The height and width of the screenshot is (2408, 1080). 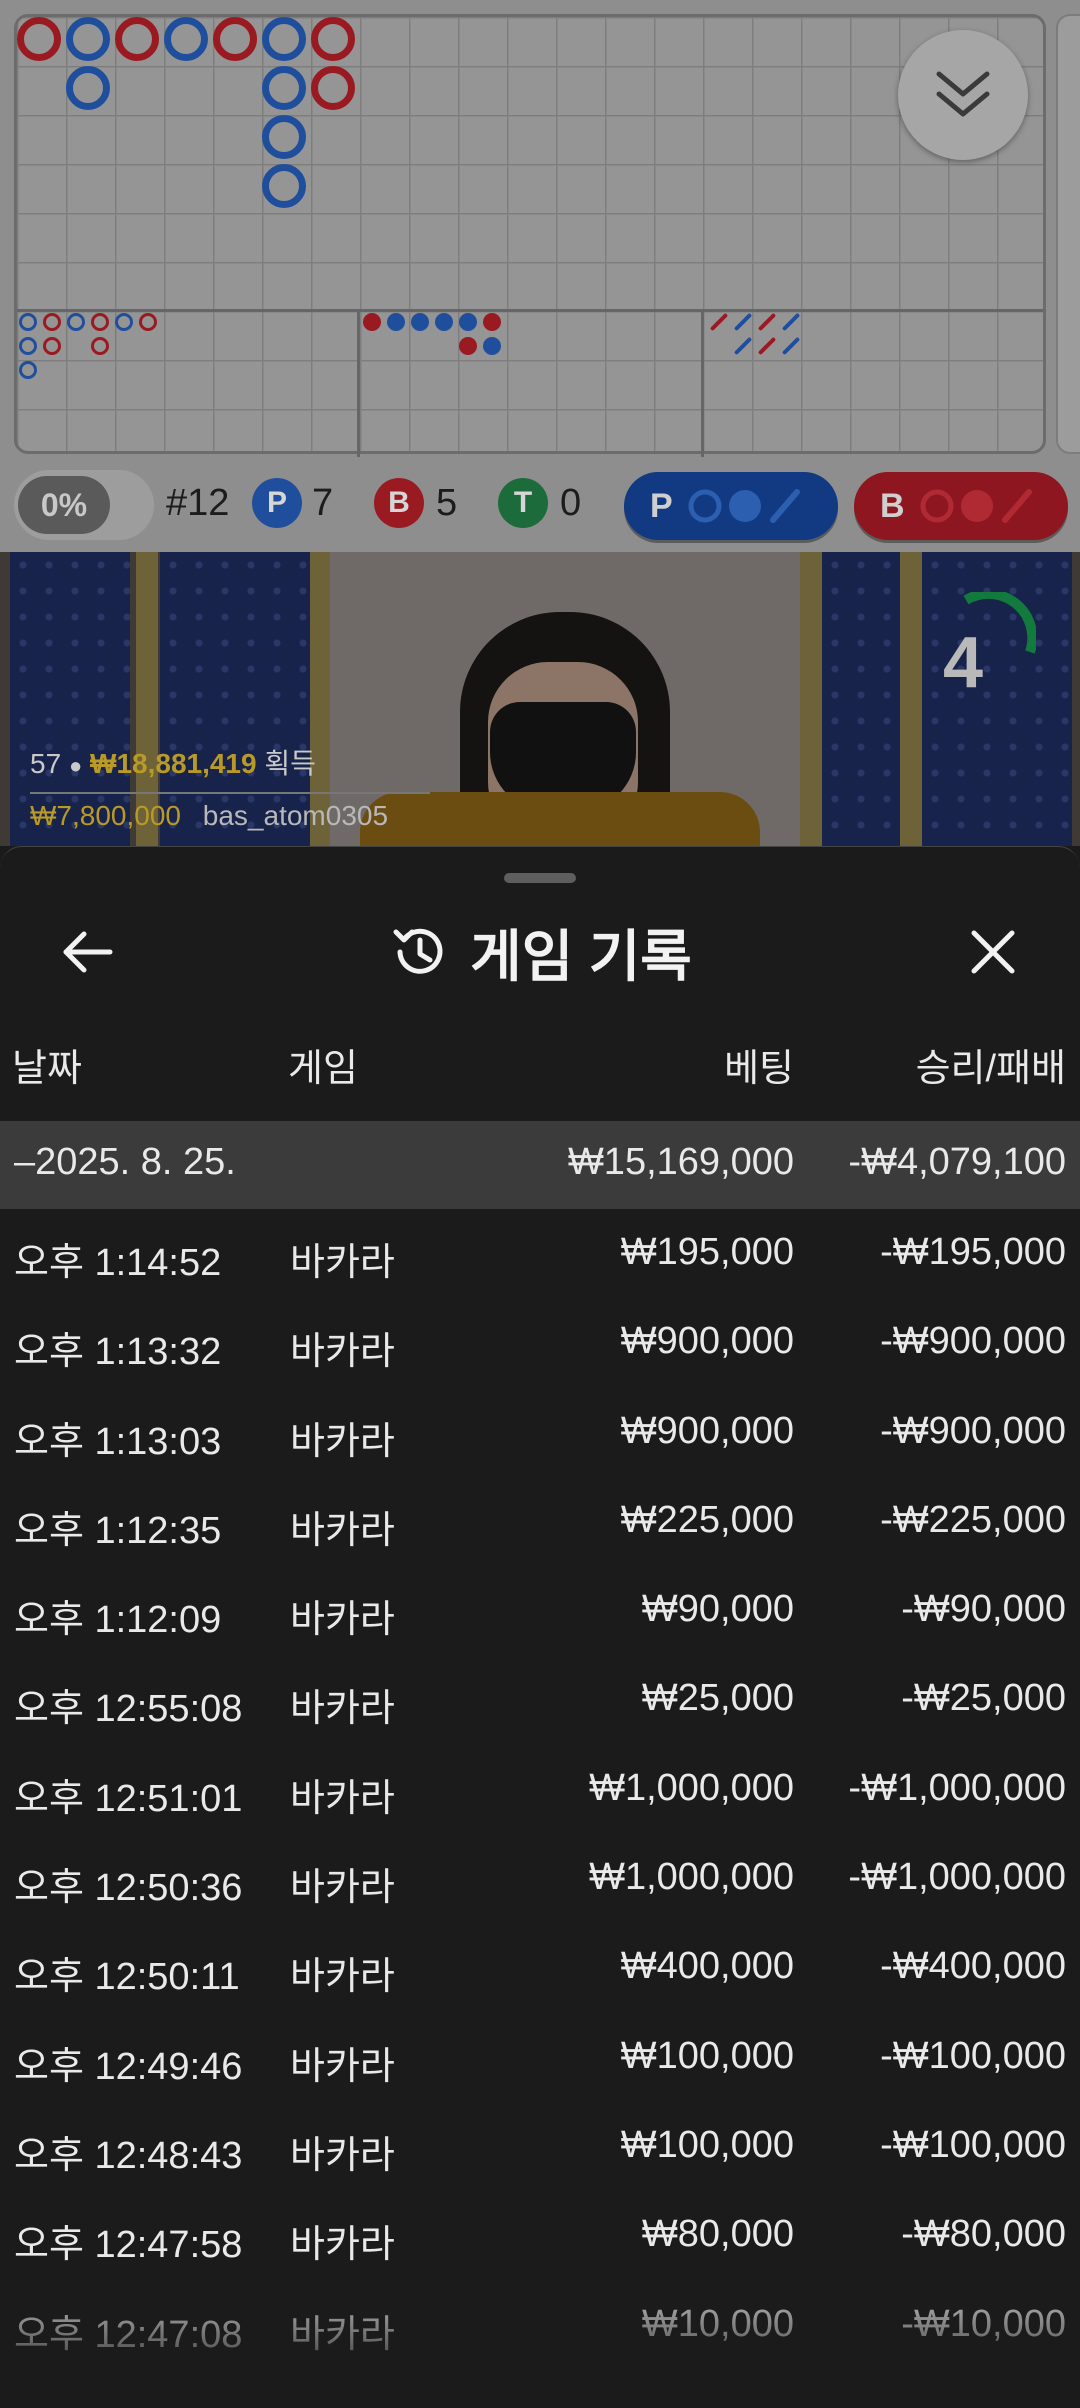 What do you see at coordinates (717, 1609) in the screenshot?
I see `row-bet: ₩90,000` at bounding box center [717, 1609].